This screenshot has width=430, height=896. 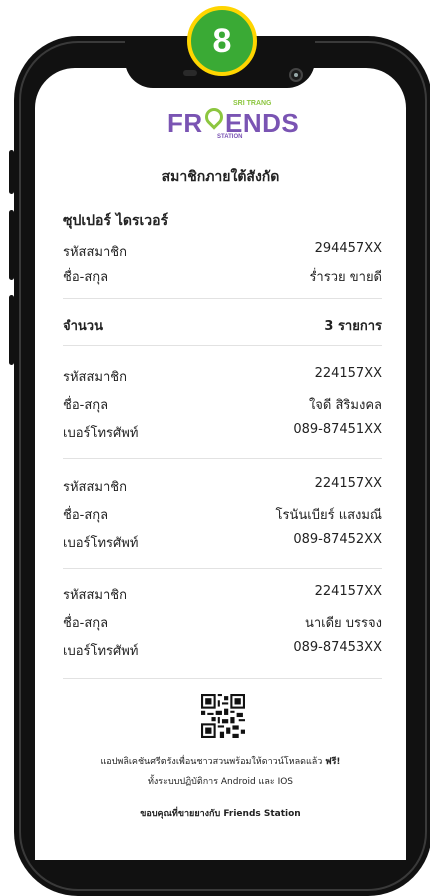 I want to click on member-name-row: ชื่อ-สกุล โรนันเบียร์ แสงมณี, so click(x=222, y=514).